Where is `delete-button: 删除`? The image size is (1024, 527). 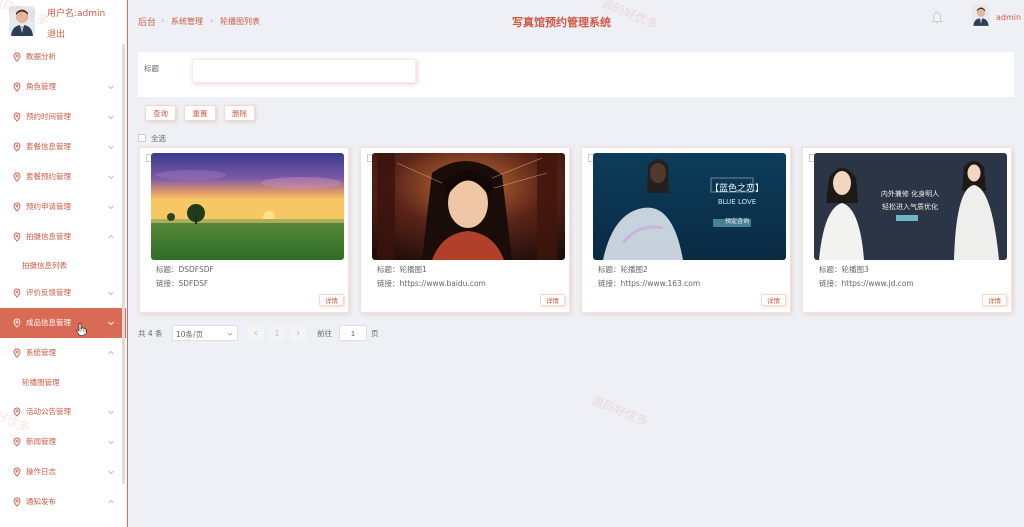 delete-button: 删除 is located at coordinates (239, 113).